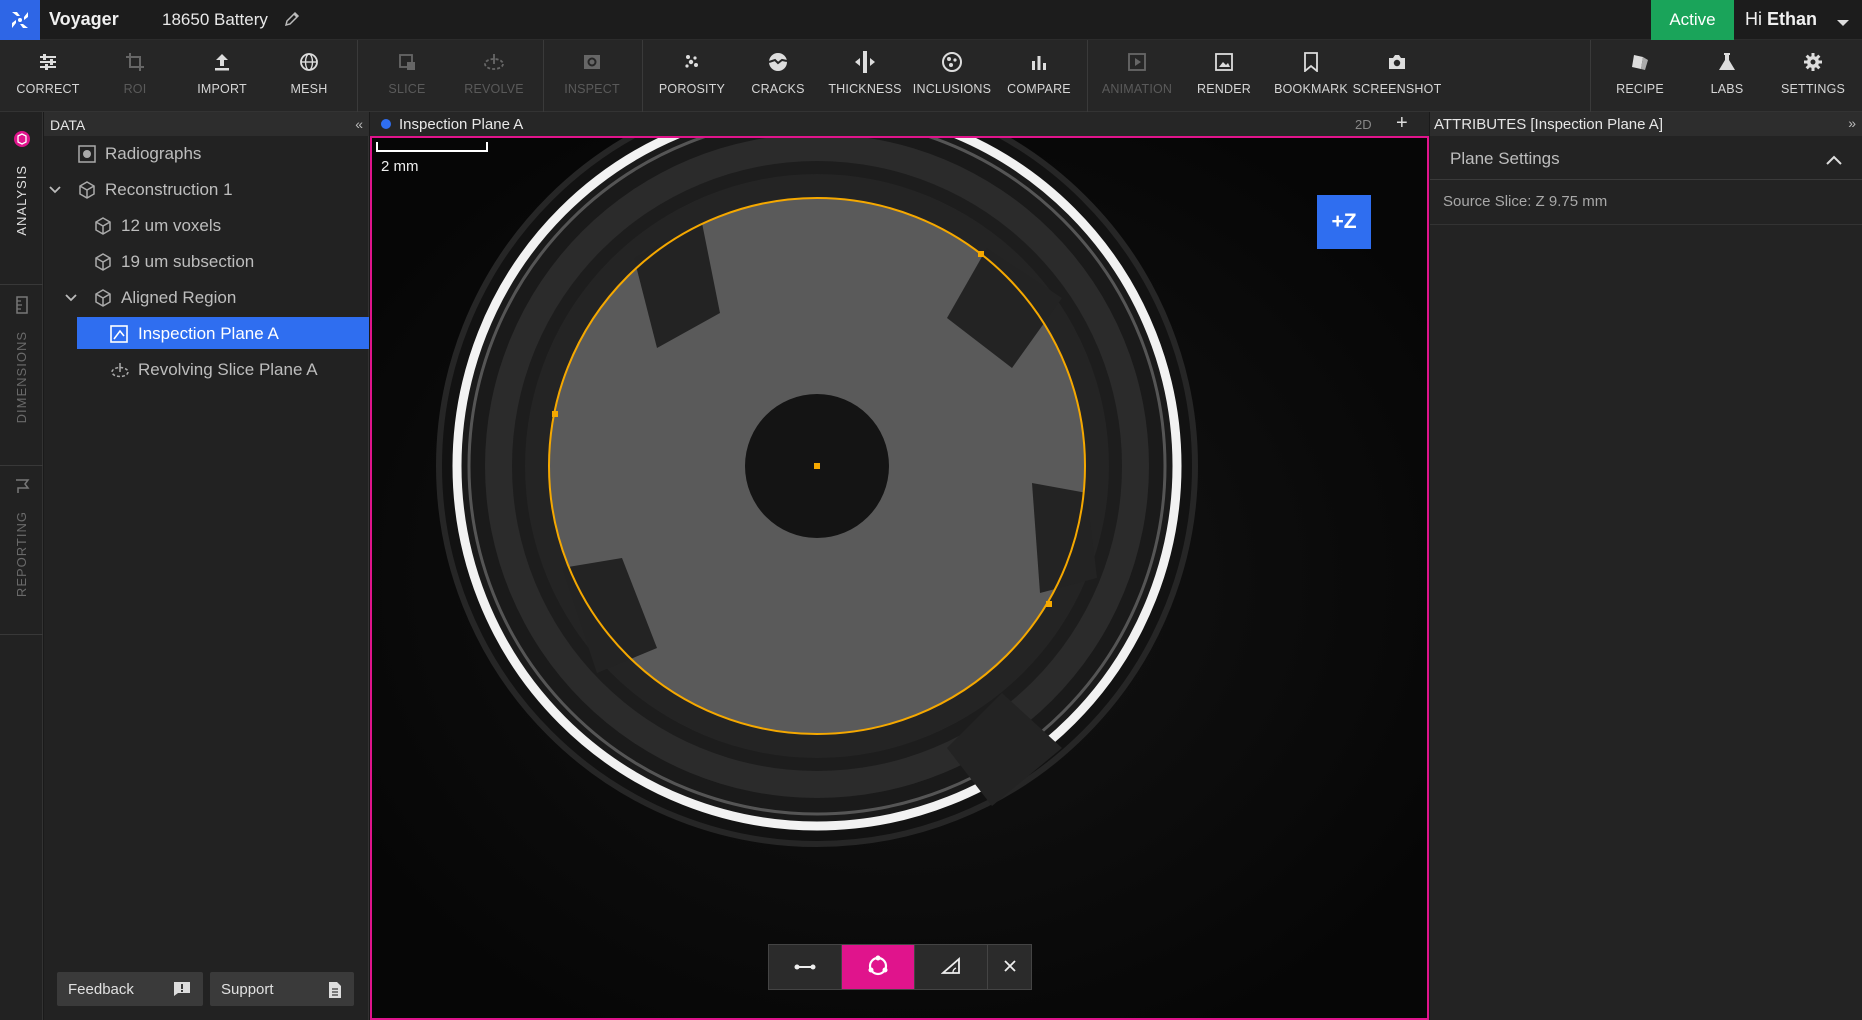  What do you see at coordinates (359, 124) in the screenshot?
I see `collapse-panel-icon: «` at bounding box center [359, 124].